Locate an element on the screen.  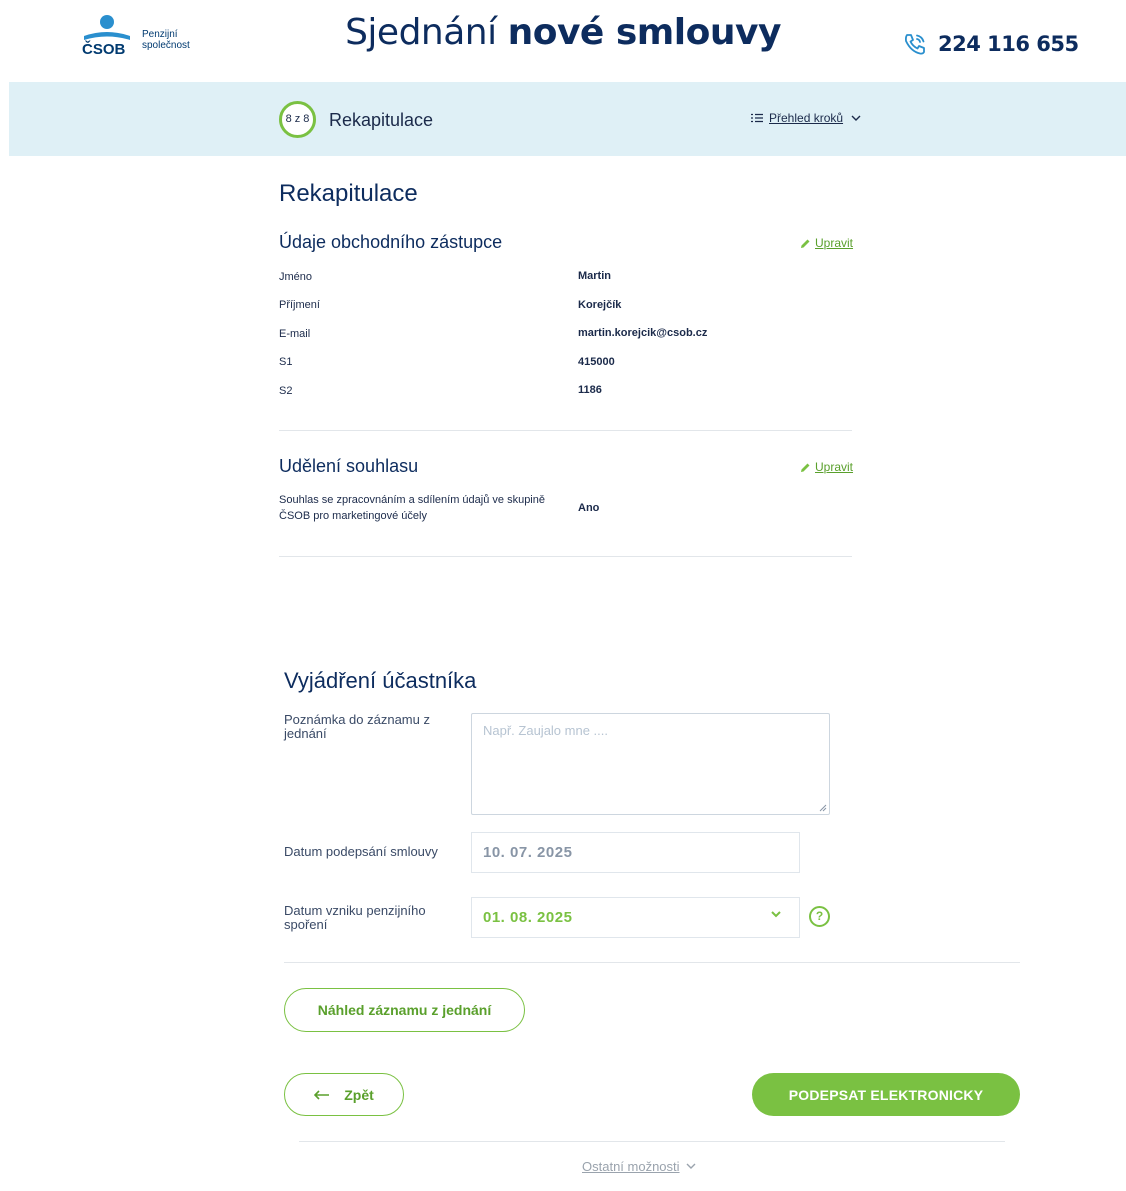
note-label-line2: jednání is located at coordinates (305, 733).